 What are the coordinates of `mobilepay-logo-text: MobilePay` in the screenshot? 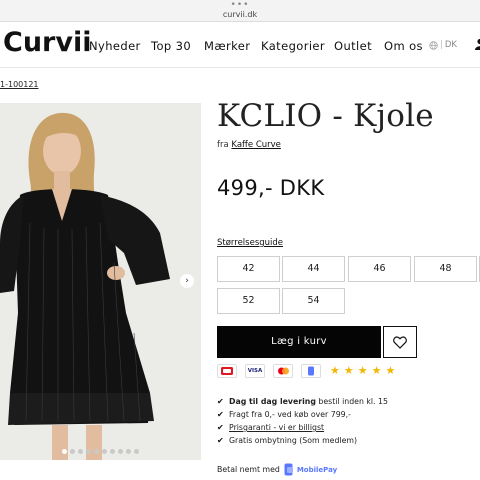 It's located at (317, 469).